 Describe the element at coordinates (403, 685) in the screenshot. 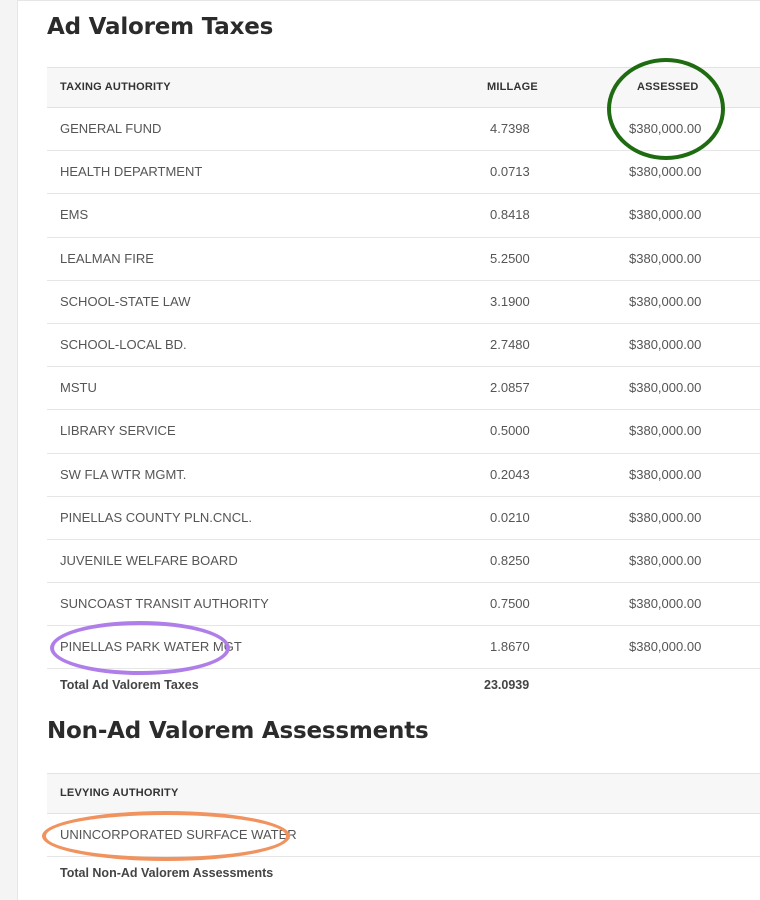

I see `ad-valorem-total-row: Total Ad Valorem Taxes 23.0939` at that location.